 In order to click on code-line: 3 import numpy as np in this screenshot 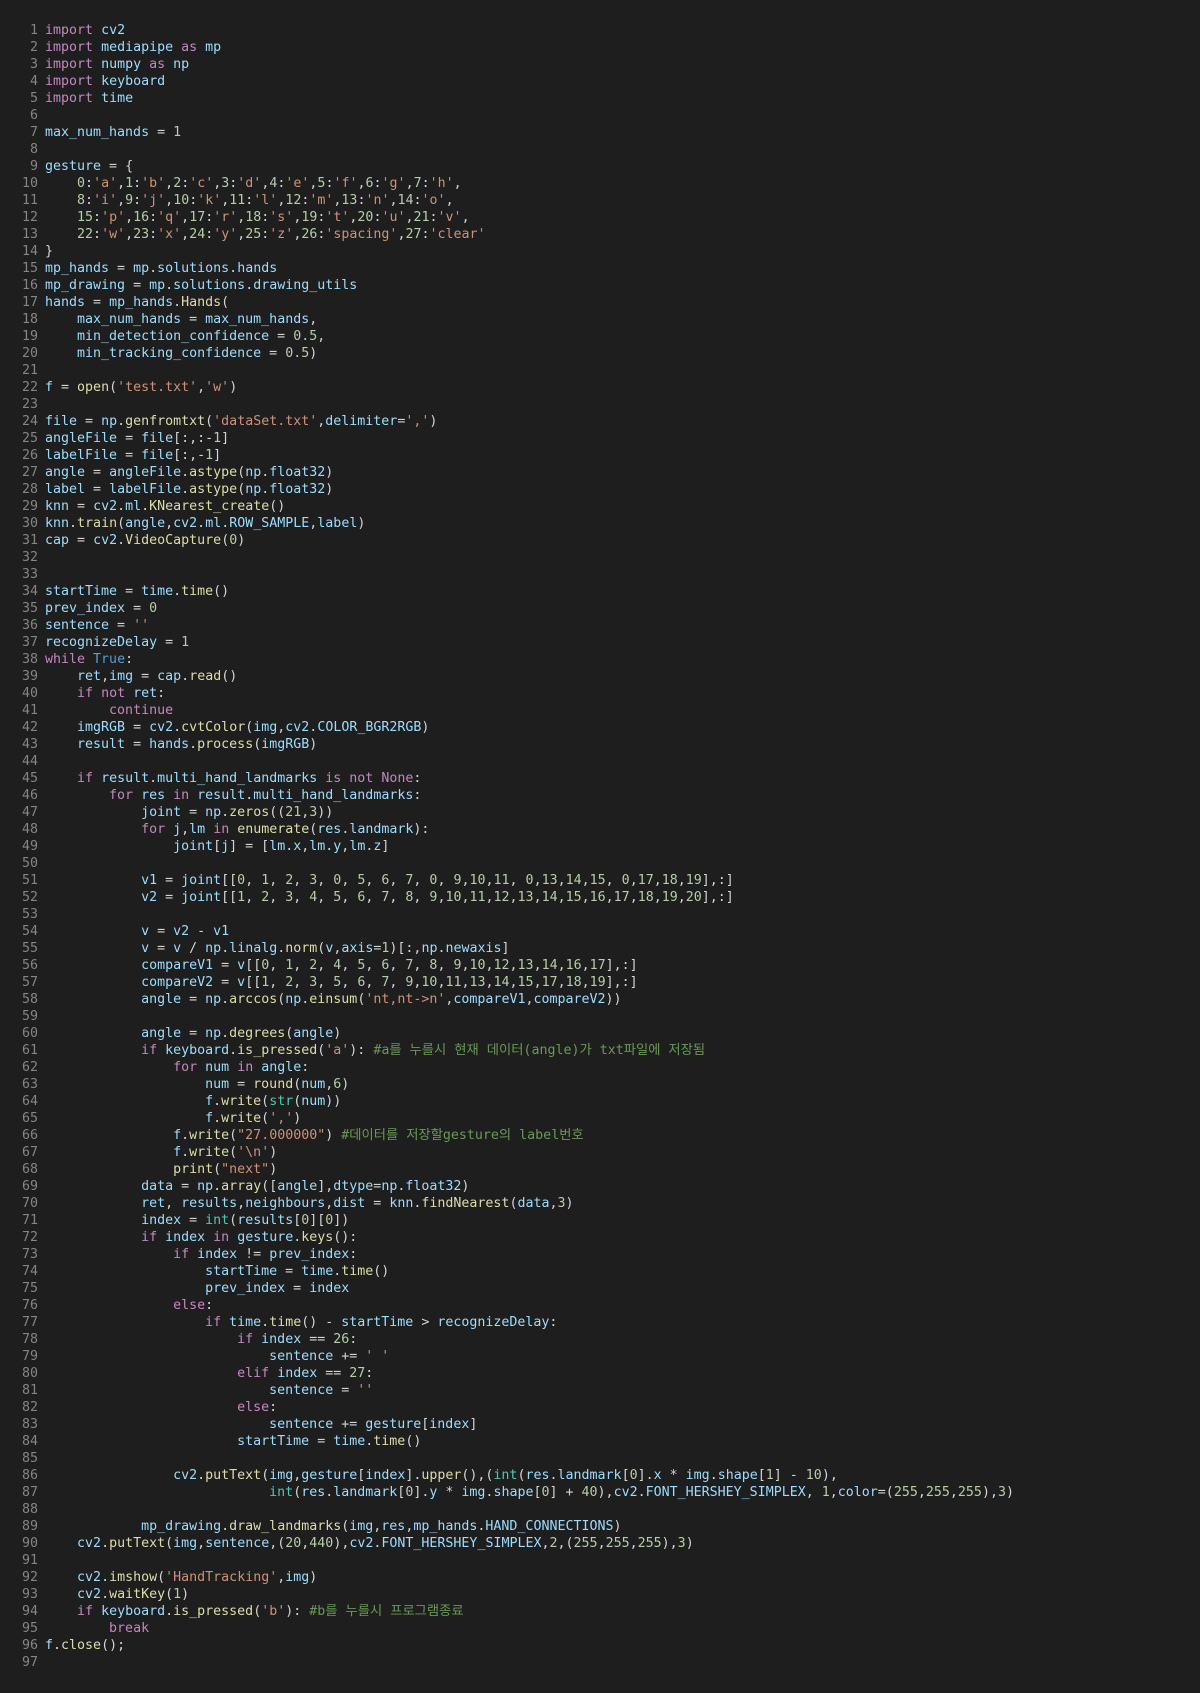, I will do `click(600, 64)`.